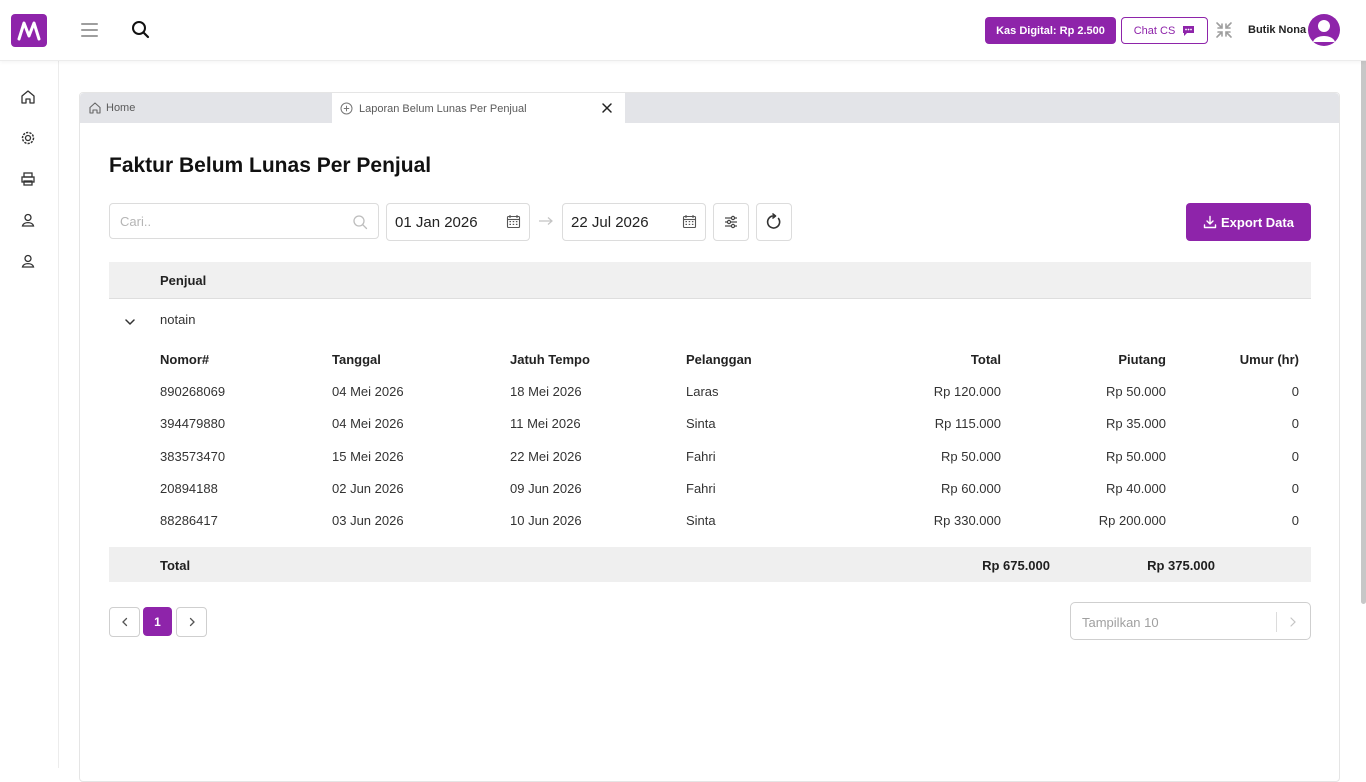 This screenshot has width=1366, height=782. I want to click on arrow-right-icon, so click(546, 221).